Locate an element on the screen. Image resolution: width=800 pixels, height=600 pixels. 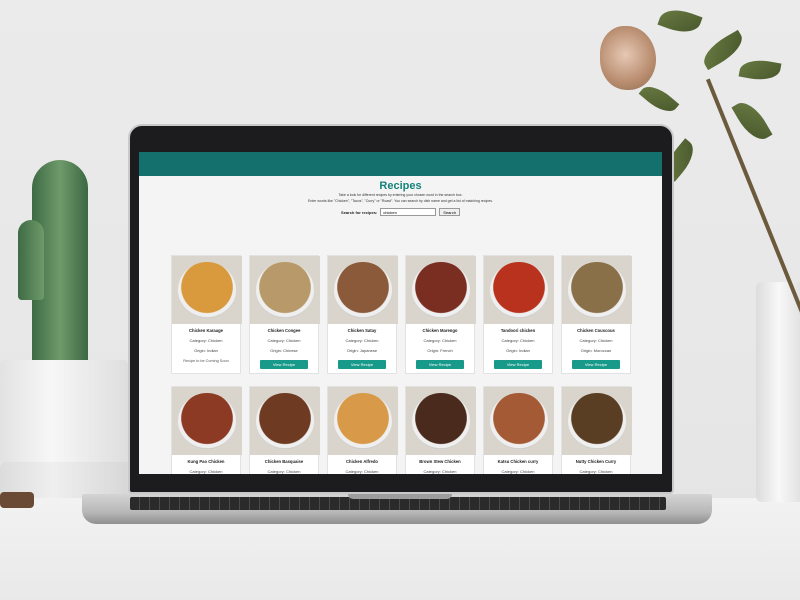
recipe-name: Chicken Karaage is located at coordinates (206, 330).